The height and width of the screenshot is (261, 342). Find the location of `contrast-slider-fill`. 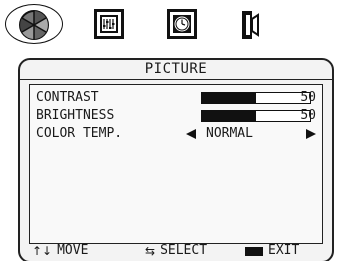

contrast-slider-fill is located at coordinates (229, 98).